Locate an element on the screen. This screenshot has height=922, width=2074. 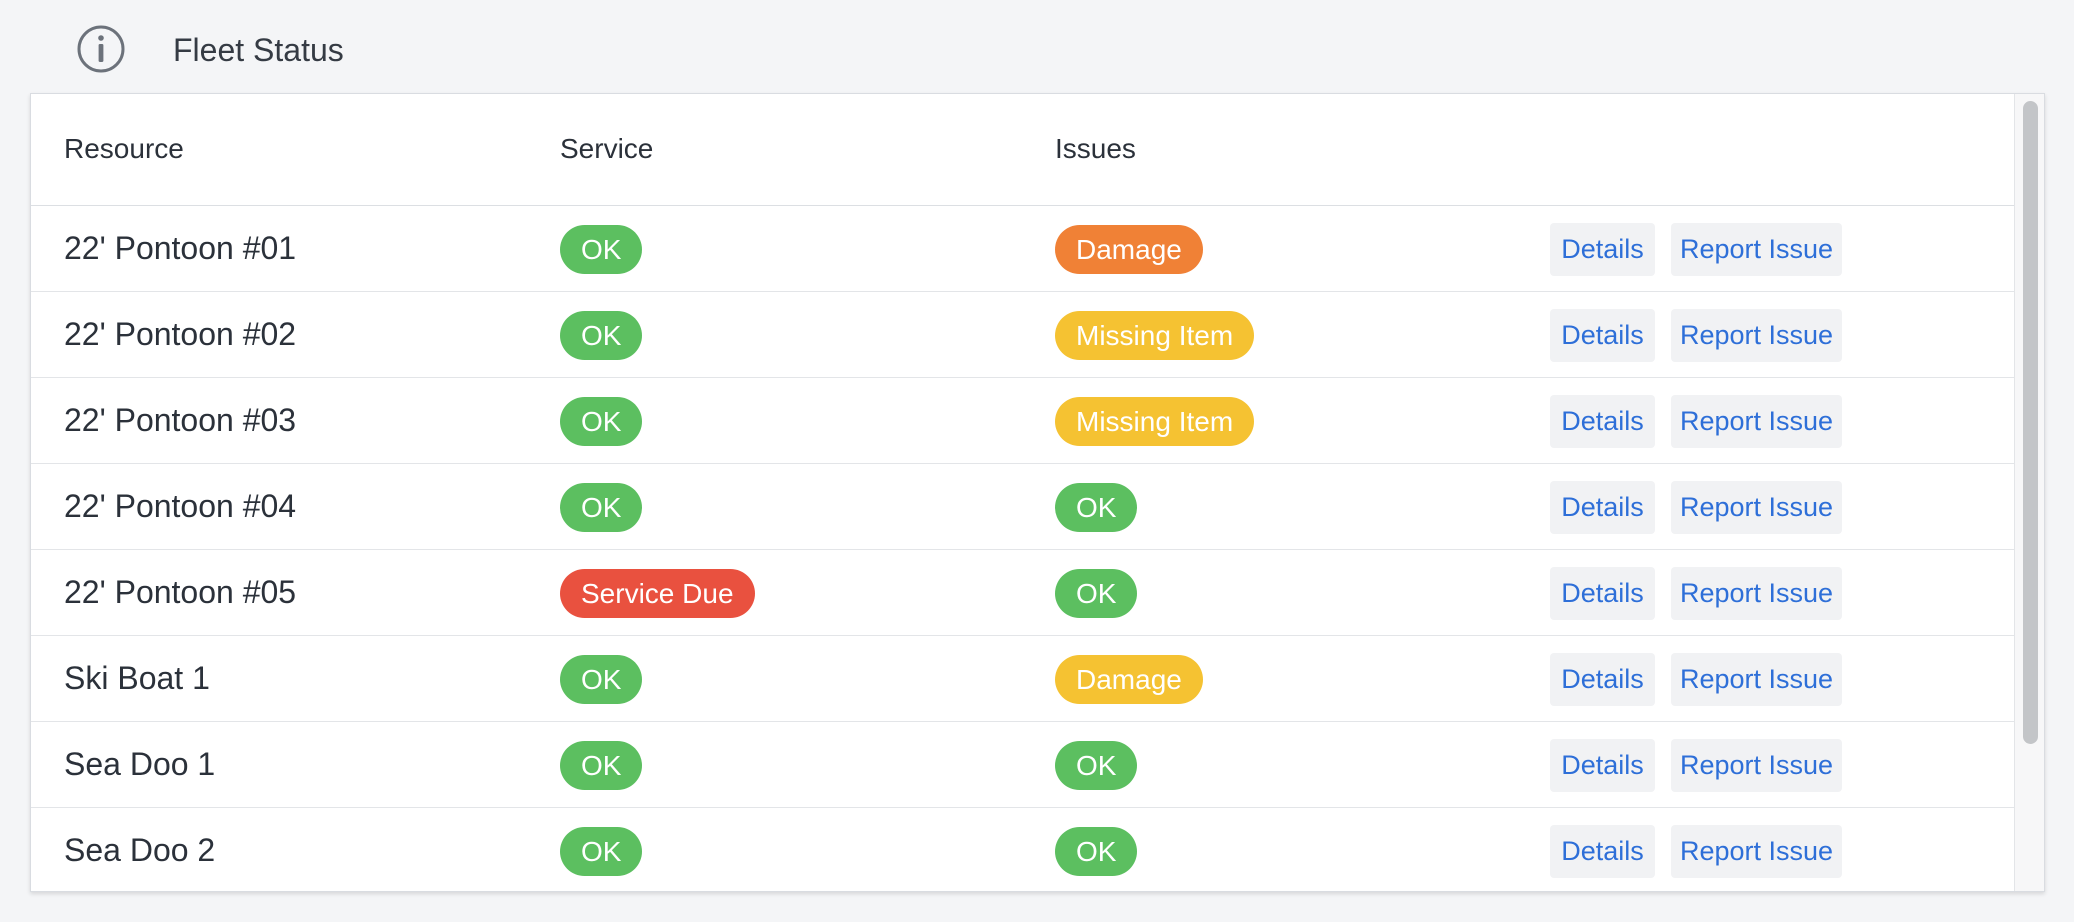
table-header: Resource Service Issues is located at coordinates (1022, 150).